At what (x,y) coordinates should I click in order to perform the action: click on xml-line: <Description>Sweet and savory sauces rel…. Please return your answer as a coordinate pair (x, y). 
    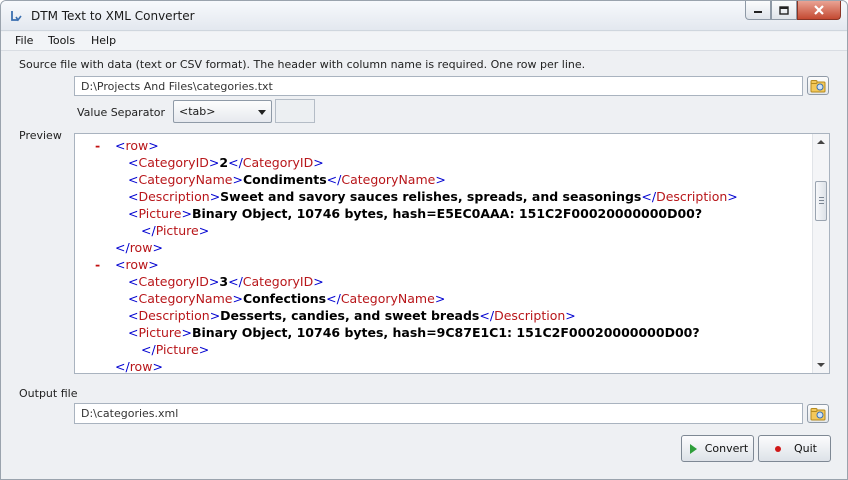
    Looking at the image, I should click on (433, 196).